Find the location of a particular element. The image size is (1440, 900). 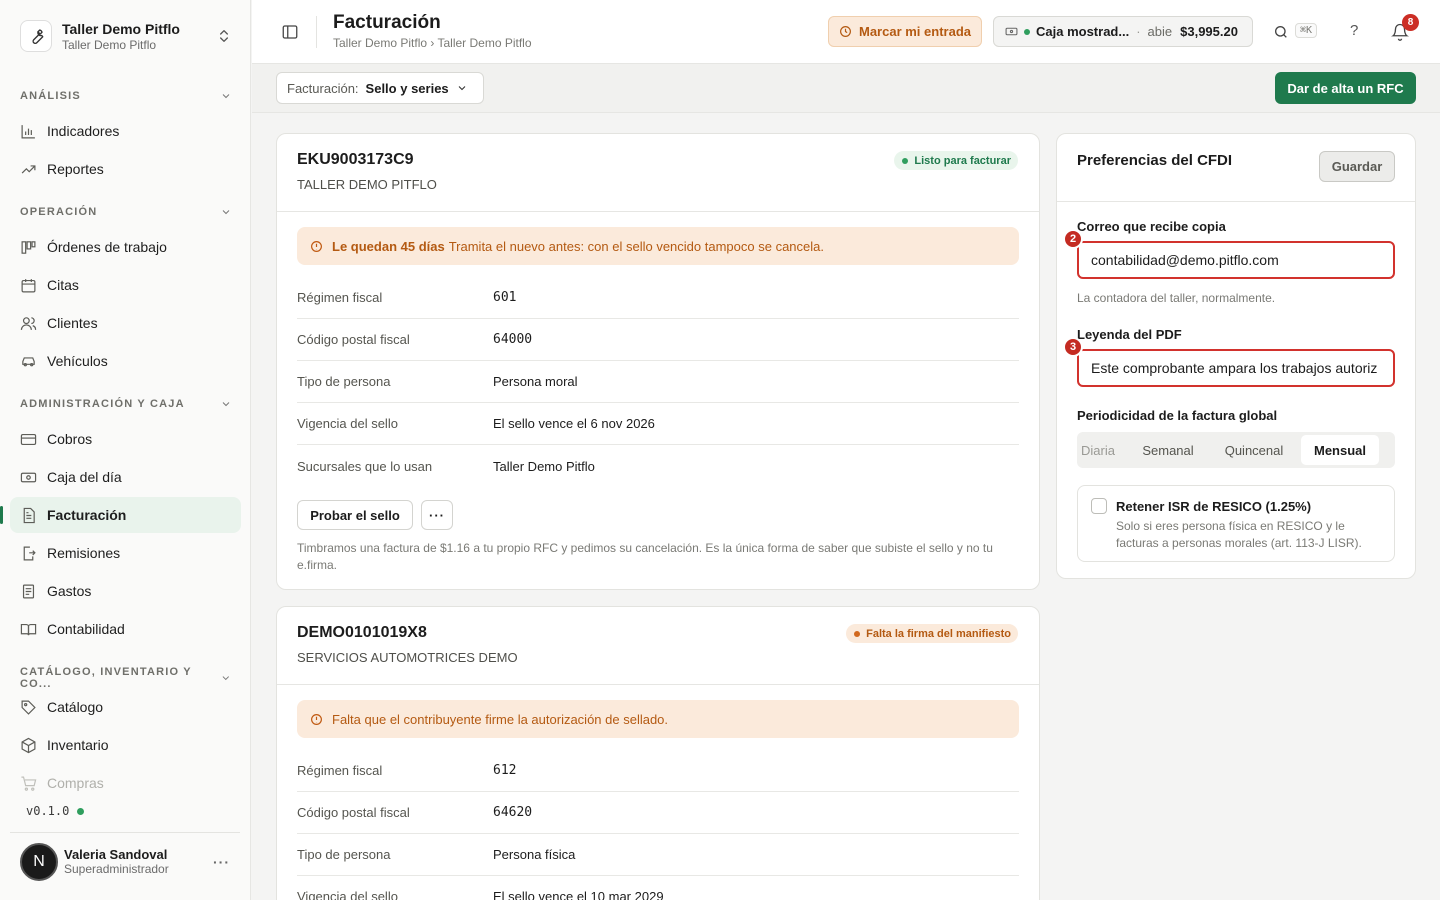

sidebar-item-label: Vehículos is located at coordinates (77, 361).